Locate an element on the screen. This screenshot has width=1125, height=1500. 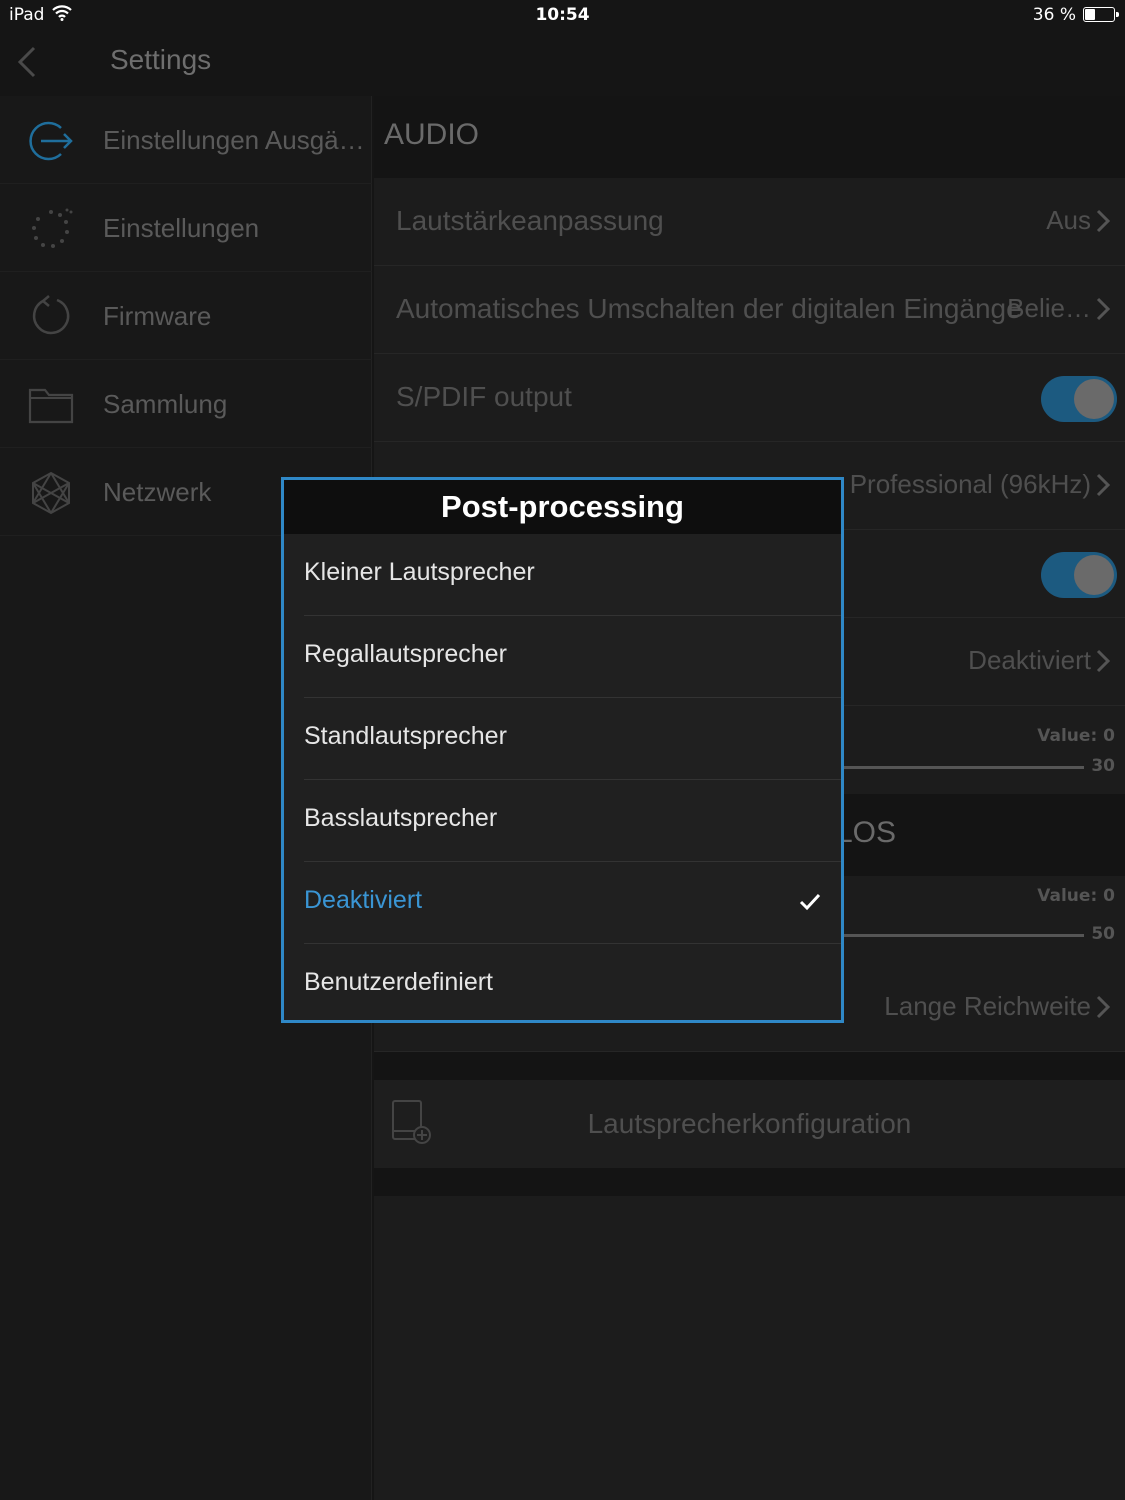
row-volume-adjust: Lautstärkeanpassung Aus is located at coordinates (749, 222).